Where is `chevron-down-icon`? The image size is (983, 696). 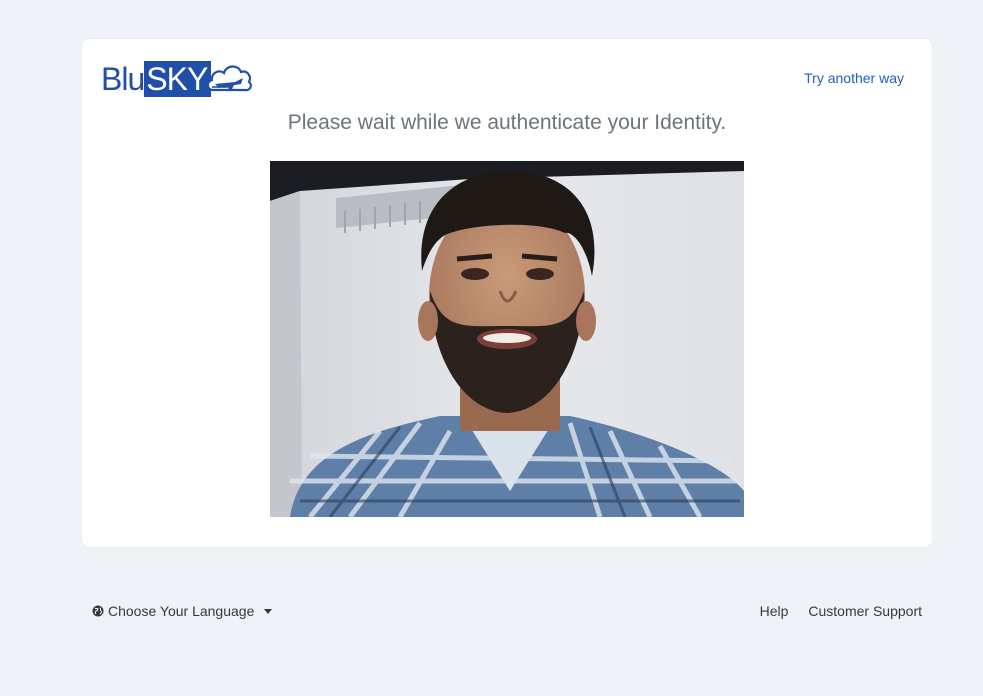 chevron-down-icon is located at coordinates (268, 611).